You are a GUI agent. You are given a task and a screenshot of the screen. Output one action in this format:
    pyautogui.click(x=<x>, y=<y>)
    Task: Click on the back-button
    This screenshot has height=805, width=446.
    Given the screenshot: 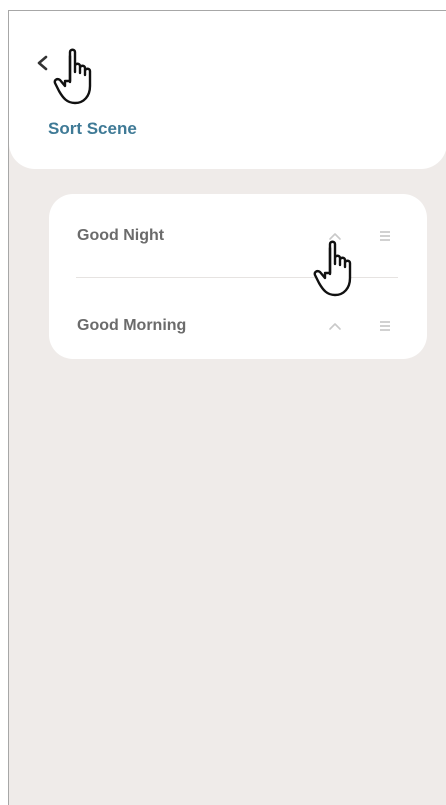 What is the action you would take?
    pyautogui.click(x=43, y=63)
    